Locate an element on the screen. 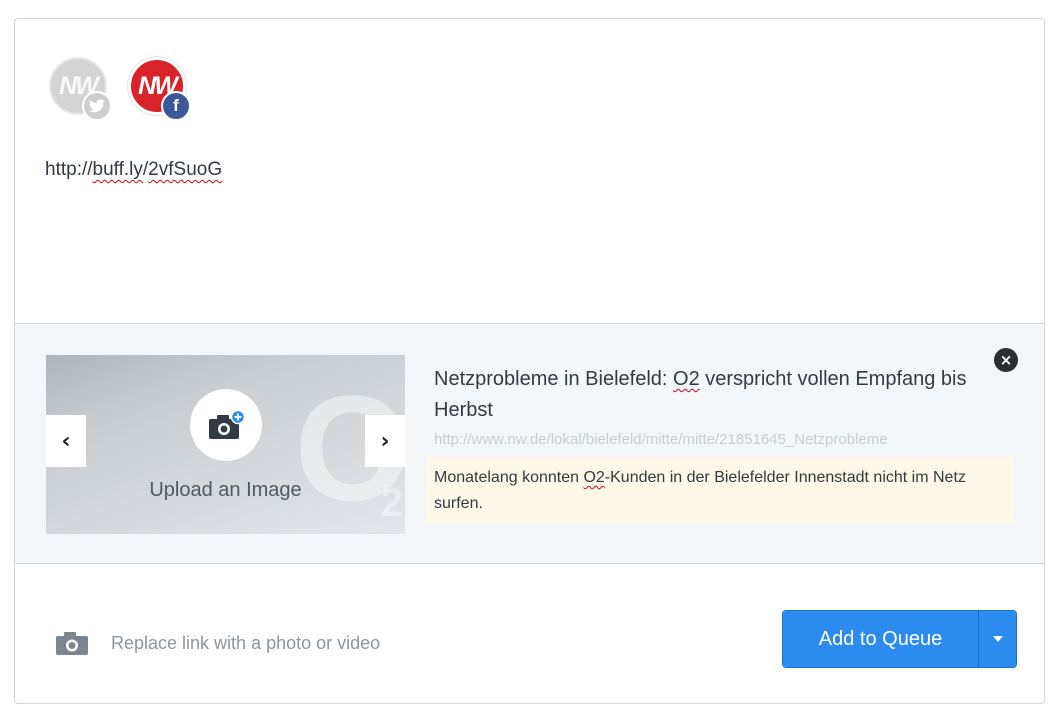 This screenshot has height=716, width=1060. camera-icon is located at coordinates (72, 643).